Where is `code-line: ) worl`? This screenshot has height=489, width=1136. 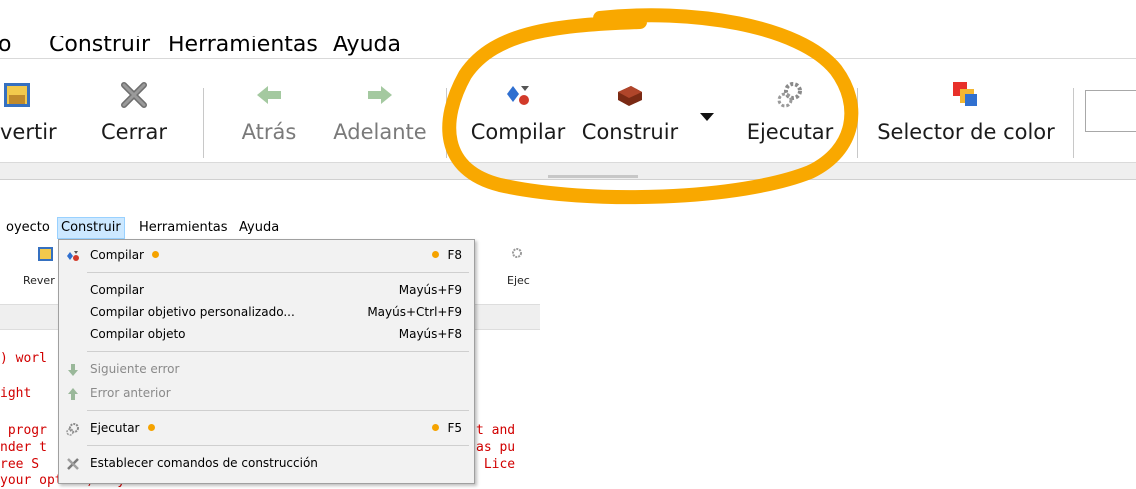 code-line: ) worl is located at coordinates (23, 358).